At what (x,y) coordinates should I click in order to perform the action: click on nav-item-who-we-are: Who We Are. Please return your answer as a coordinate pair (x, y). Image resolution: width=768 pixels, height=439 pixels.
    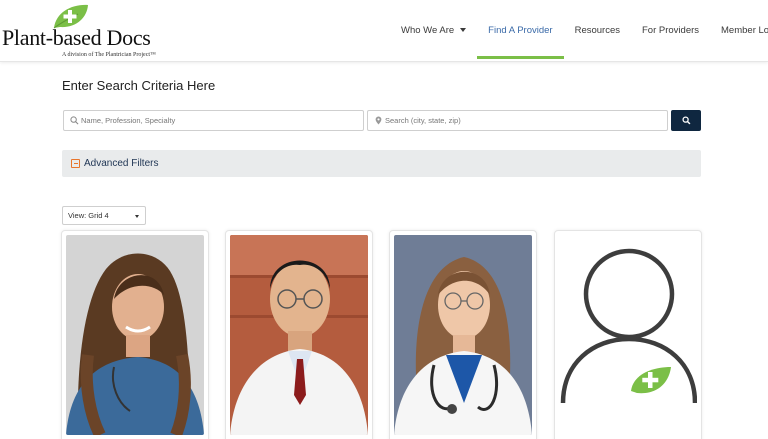
    Looking at the image, I should click on (433, 30).